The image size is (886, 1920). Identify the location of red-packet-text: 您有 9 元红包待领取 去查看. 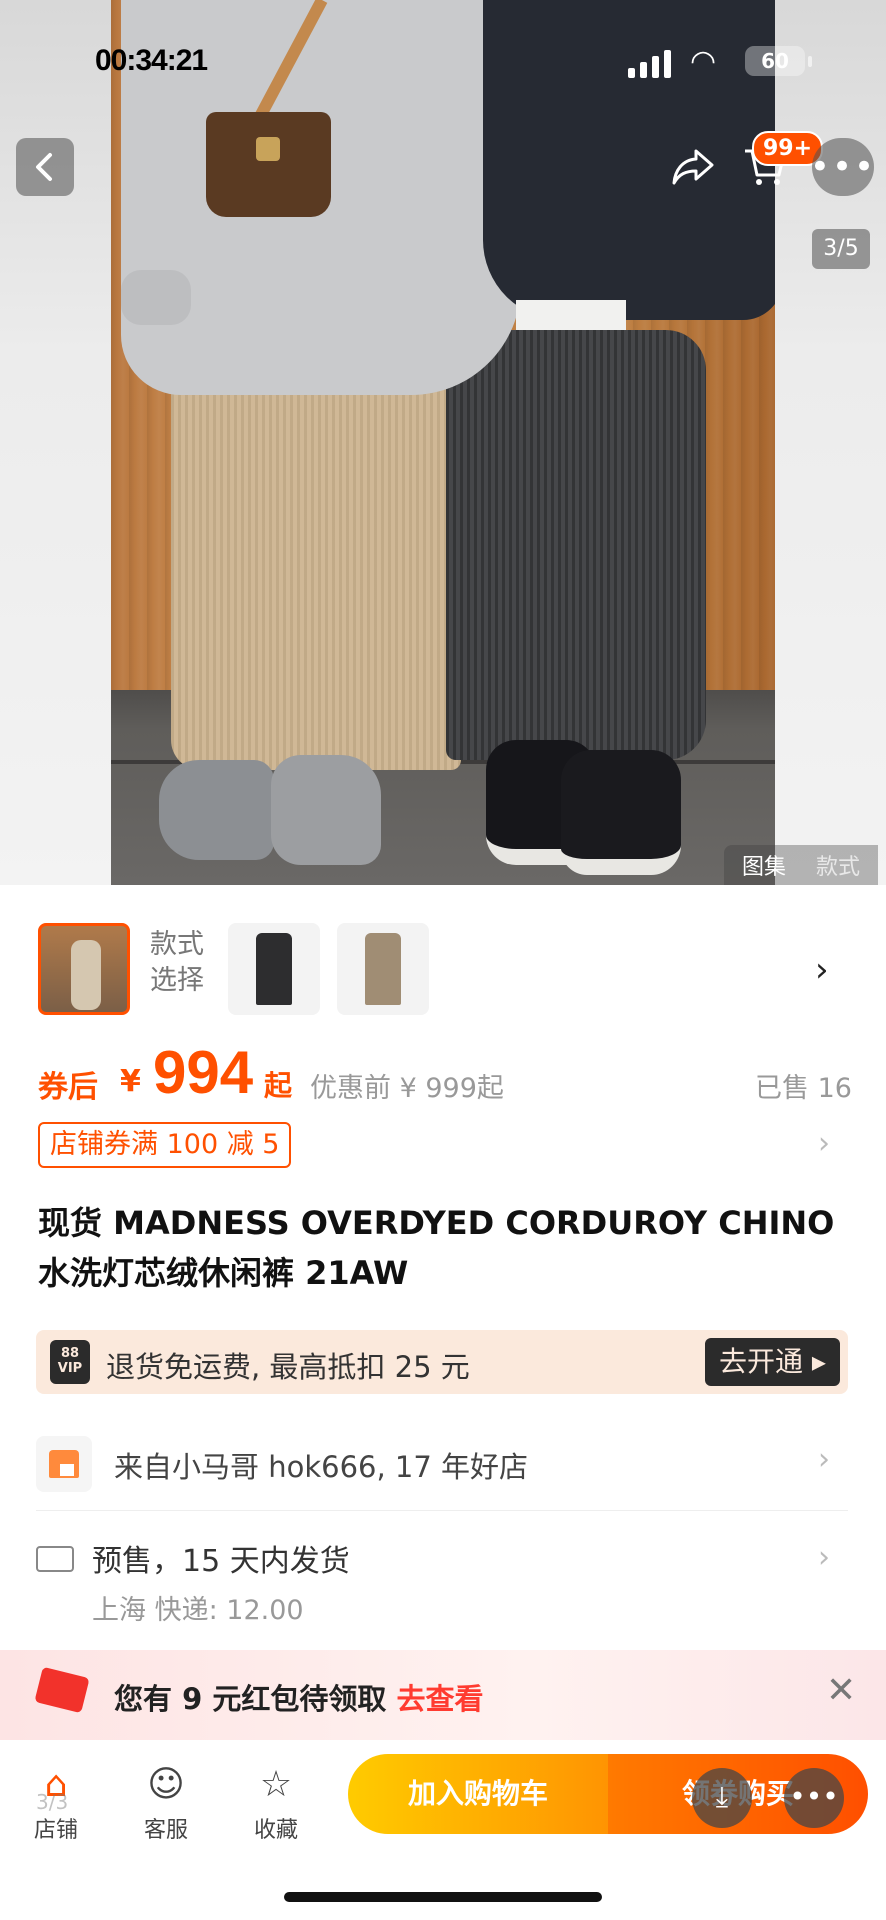
(298, 1697).